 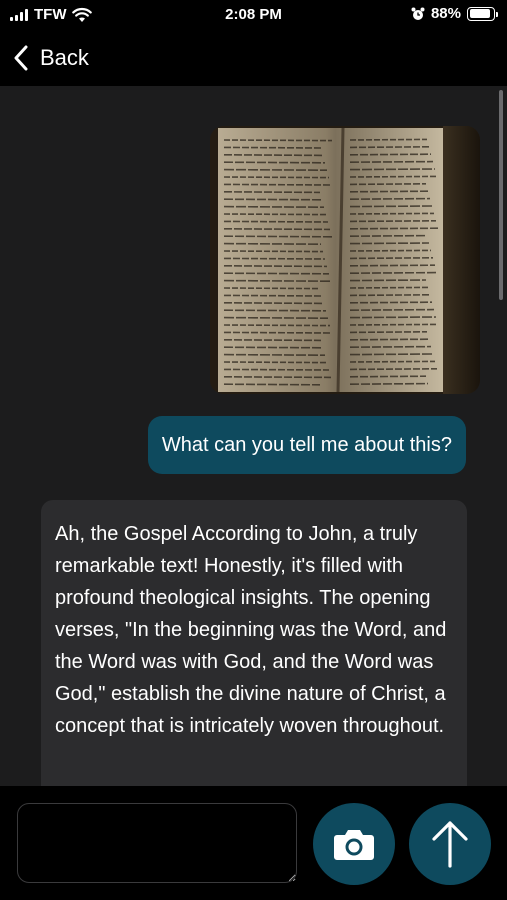 I want to click on back-button: Back, so click(x=44, y=58).